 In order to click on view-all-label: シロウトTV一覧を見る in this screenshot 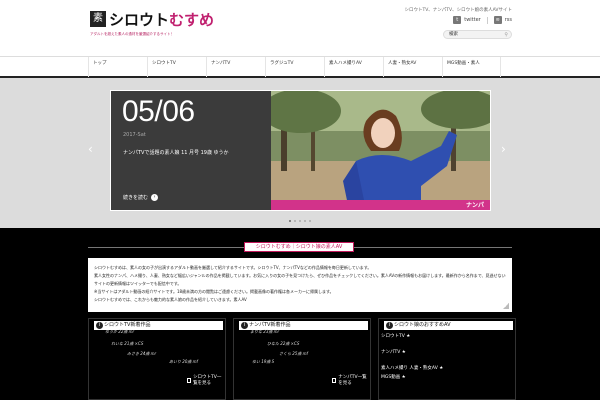, I will do `click(207, 380)`.